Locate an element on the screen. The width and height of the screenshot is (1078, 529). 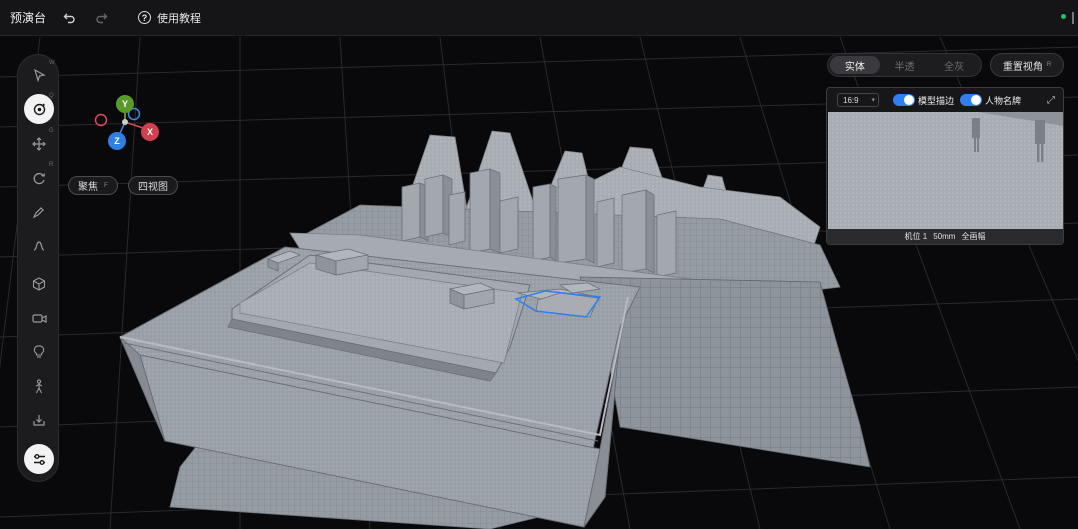
camera-icon is located at coordinates (39, 318).